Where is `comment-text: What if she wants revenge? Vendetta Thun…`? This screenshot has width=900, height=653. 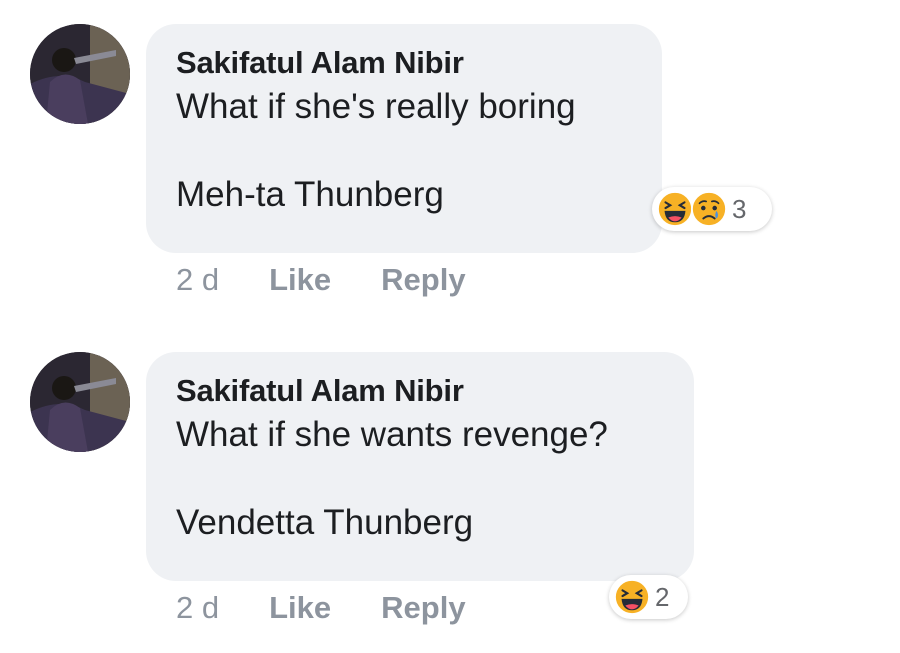 comment-text: What if she wants revenge? Vendetta Thun… is located at coordinates (392, 478).